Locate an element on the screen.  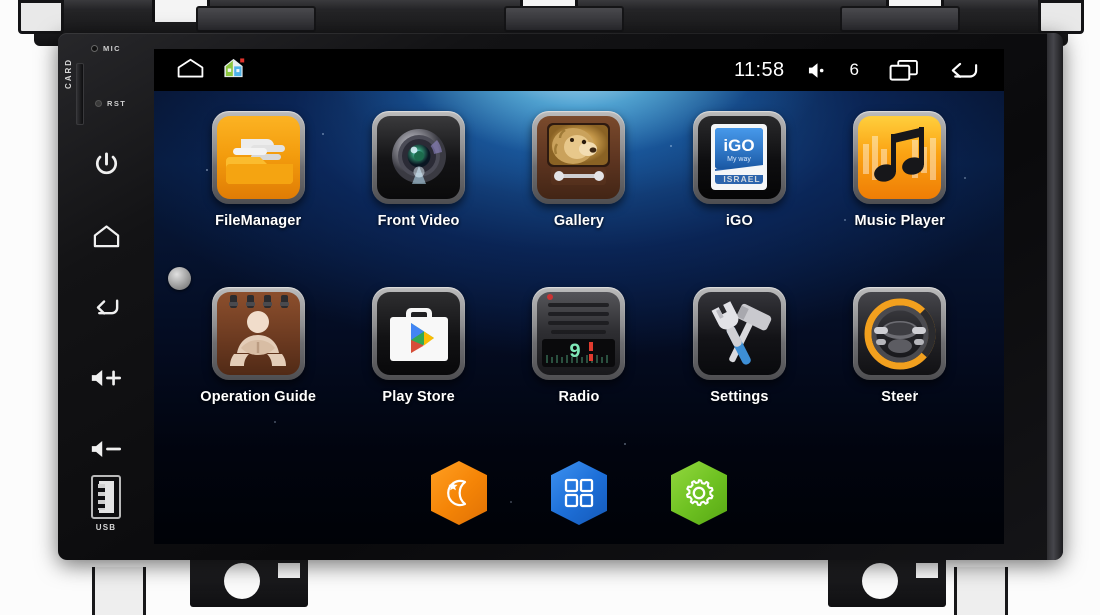
app-igo: iGO My way ISRAEL iGO is located at coordinates (739, 187).